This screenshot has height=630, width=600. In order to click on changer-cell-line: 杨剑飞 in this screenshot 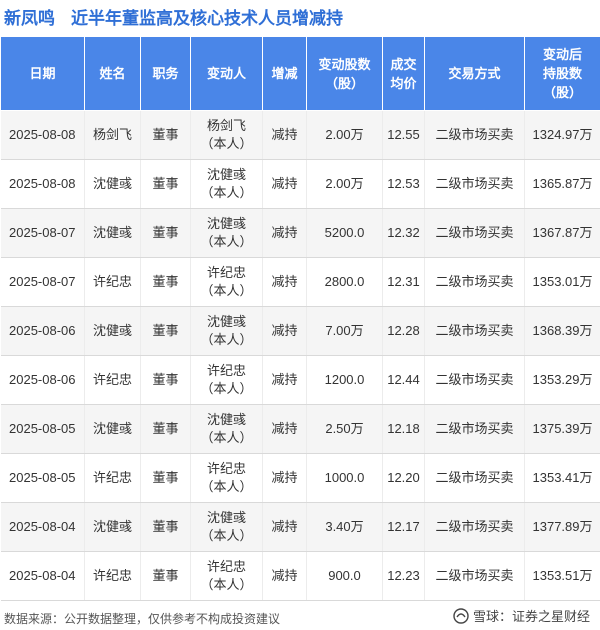, I will do `click(226, 125)`.